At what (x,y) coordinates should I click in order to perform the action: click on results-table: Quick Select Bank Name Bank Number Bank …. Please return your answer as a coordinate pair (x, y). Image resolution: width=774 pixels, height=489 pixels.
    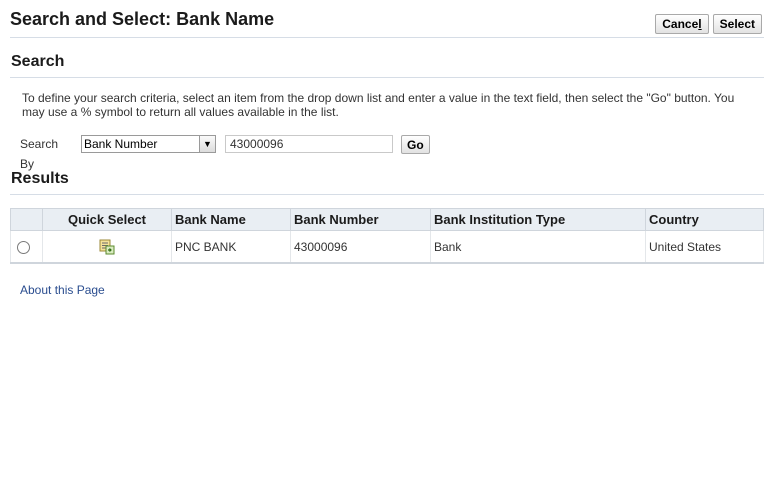
    Looking at the image, I should click on (387, 236).